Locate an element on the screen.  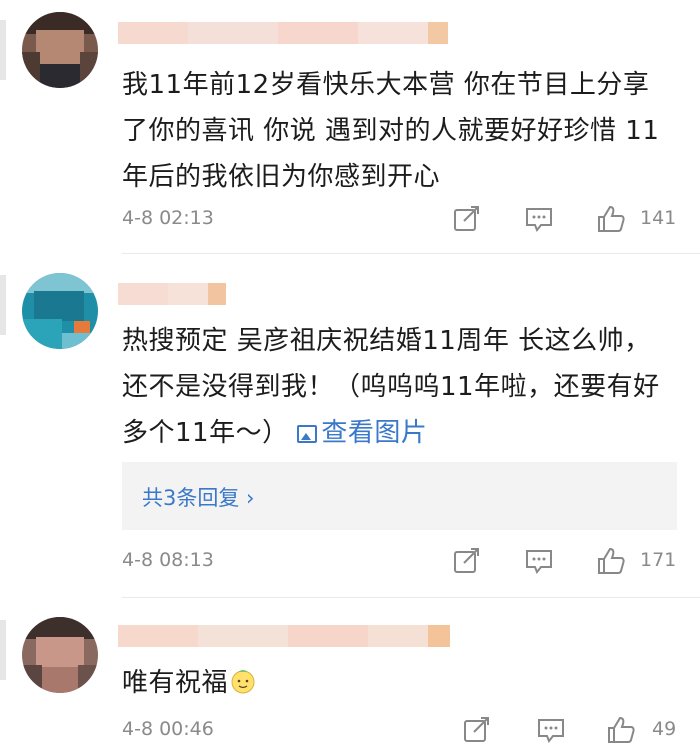
comment-time: 4-8 00:46 is located at coordinates (168, 729).